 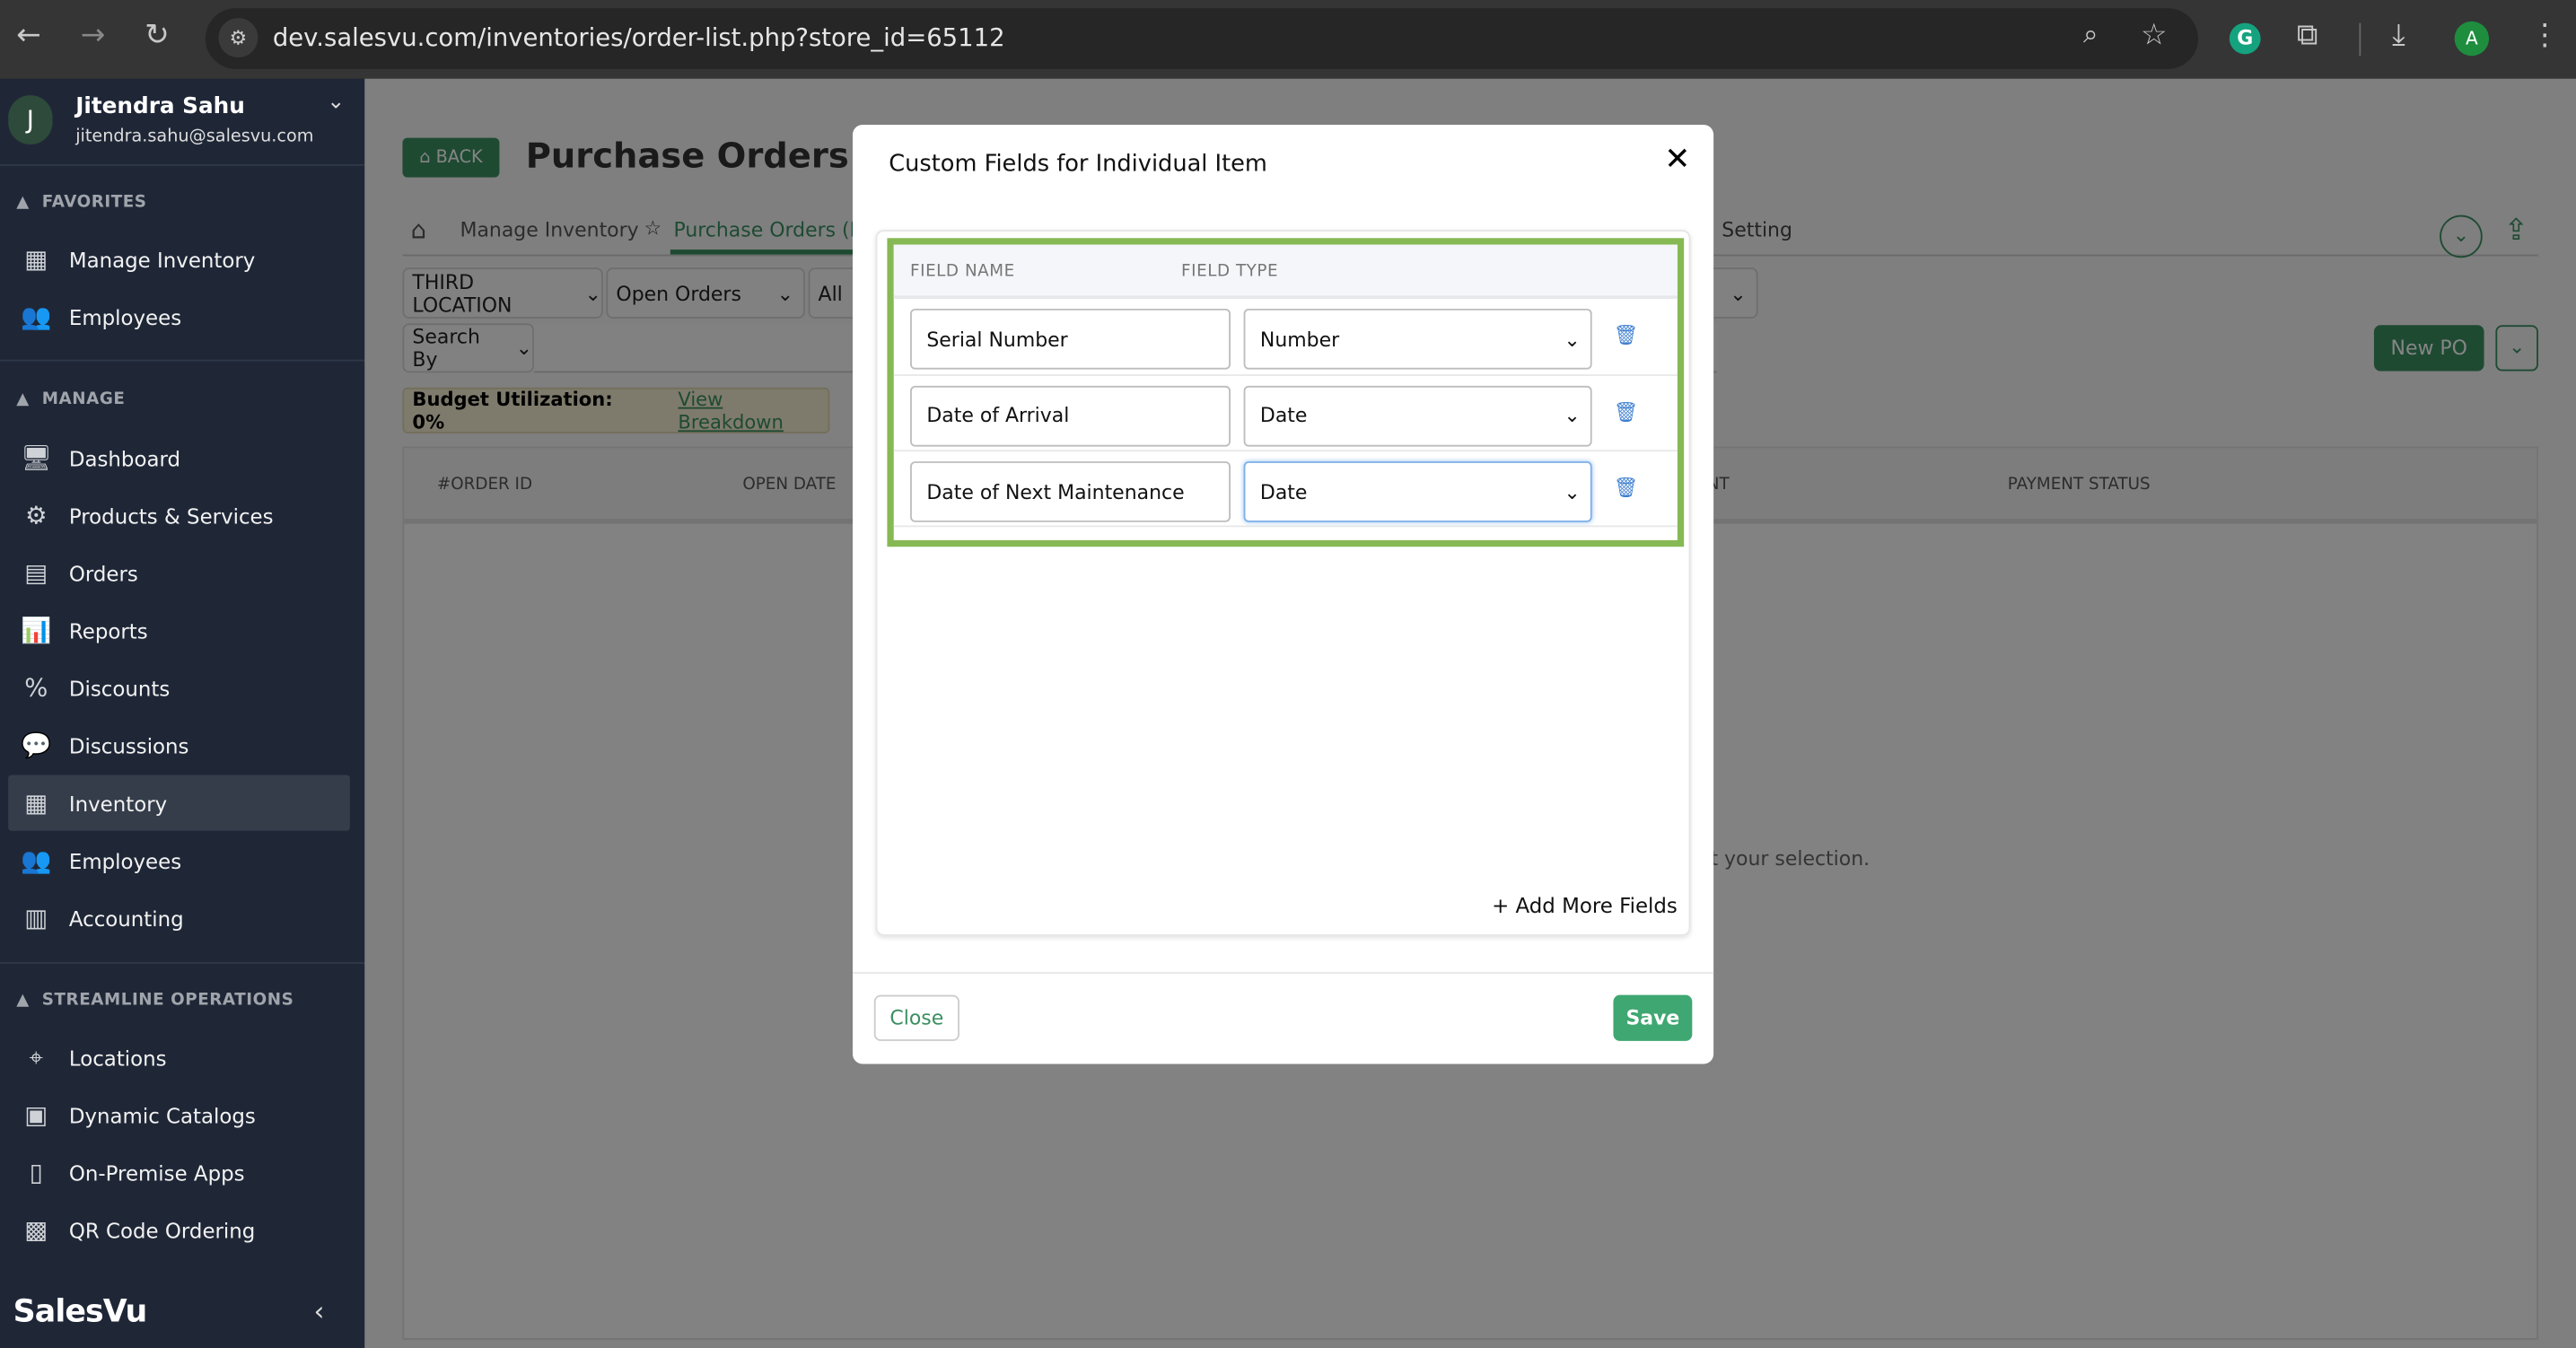 I want to click on sidebar-item-reports: 📊 Reports, so click(x=179, y=630).